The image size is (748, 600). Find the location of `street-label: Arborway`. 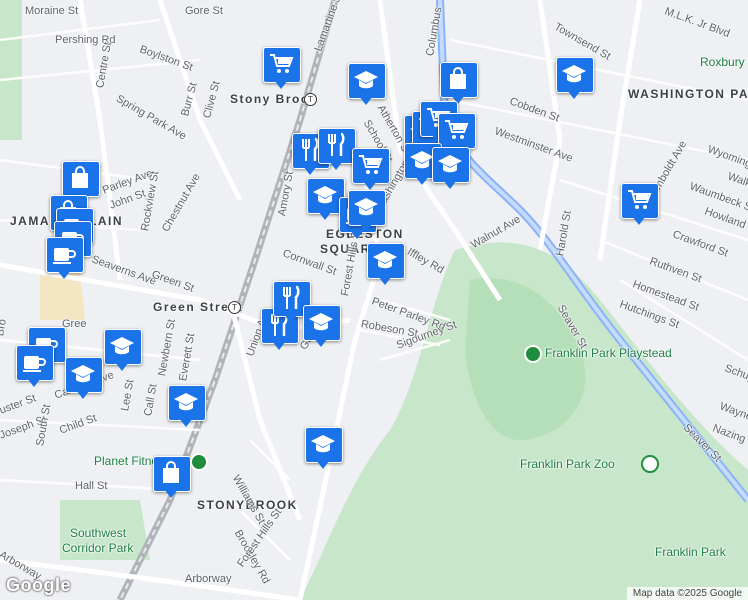

street-label: Arborway is located at coordinates (208, 579).